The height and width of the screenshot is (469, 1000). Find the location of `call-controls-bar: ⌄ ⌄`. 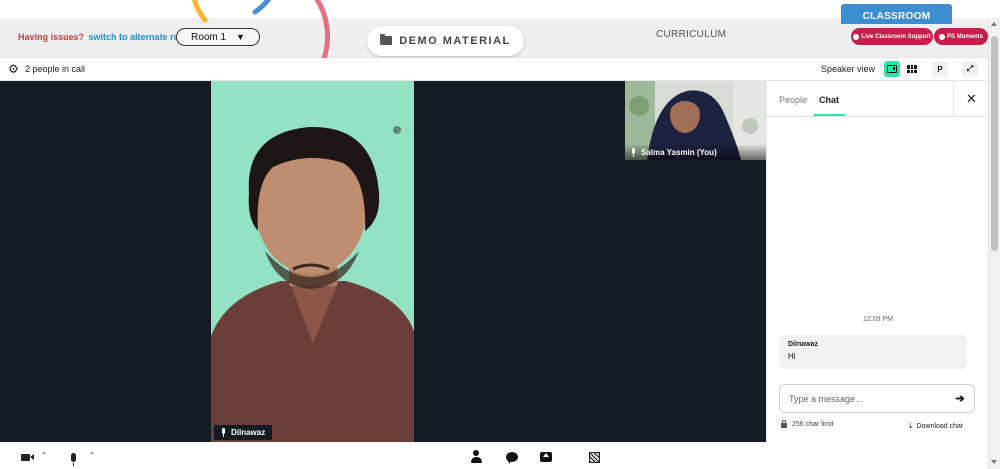

call-controls-bar: ⌄ ⌄ is located at coordinates (494, 455).